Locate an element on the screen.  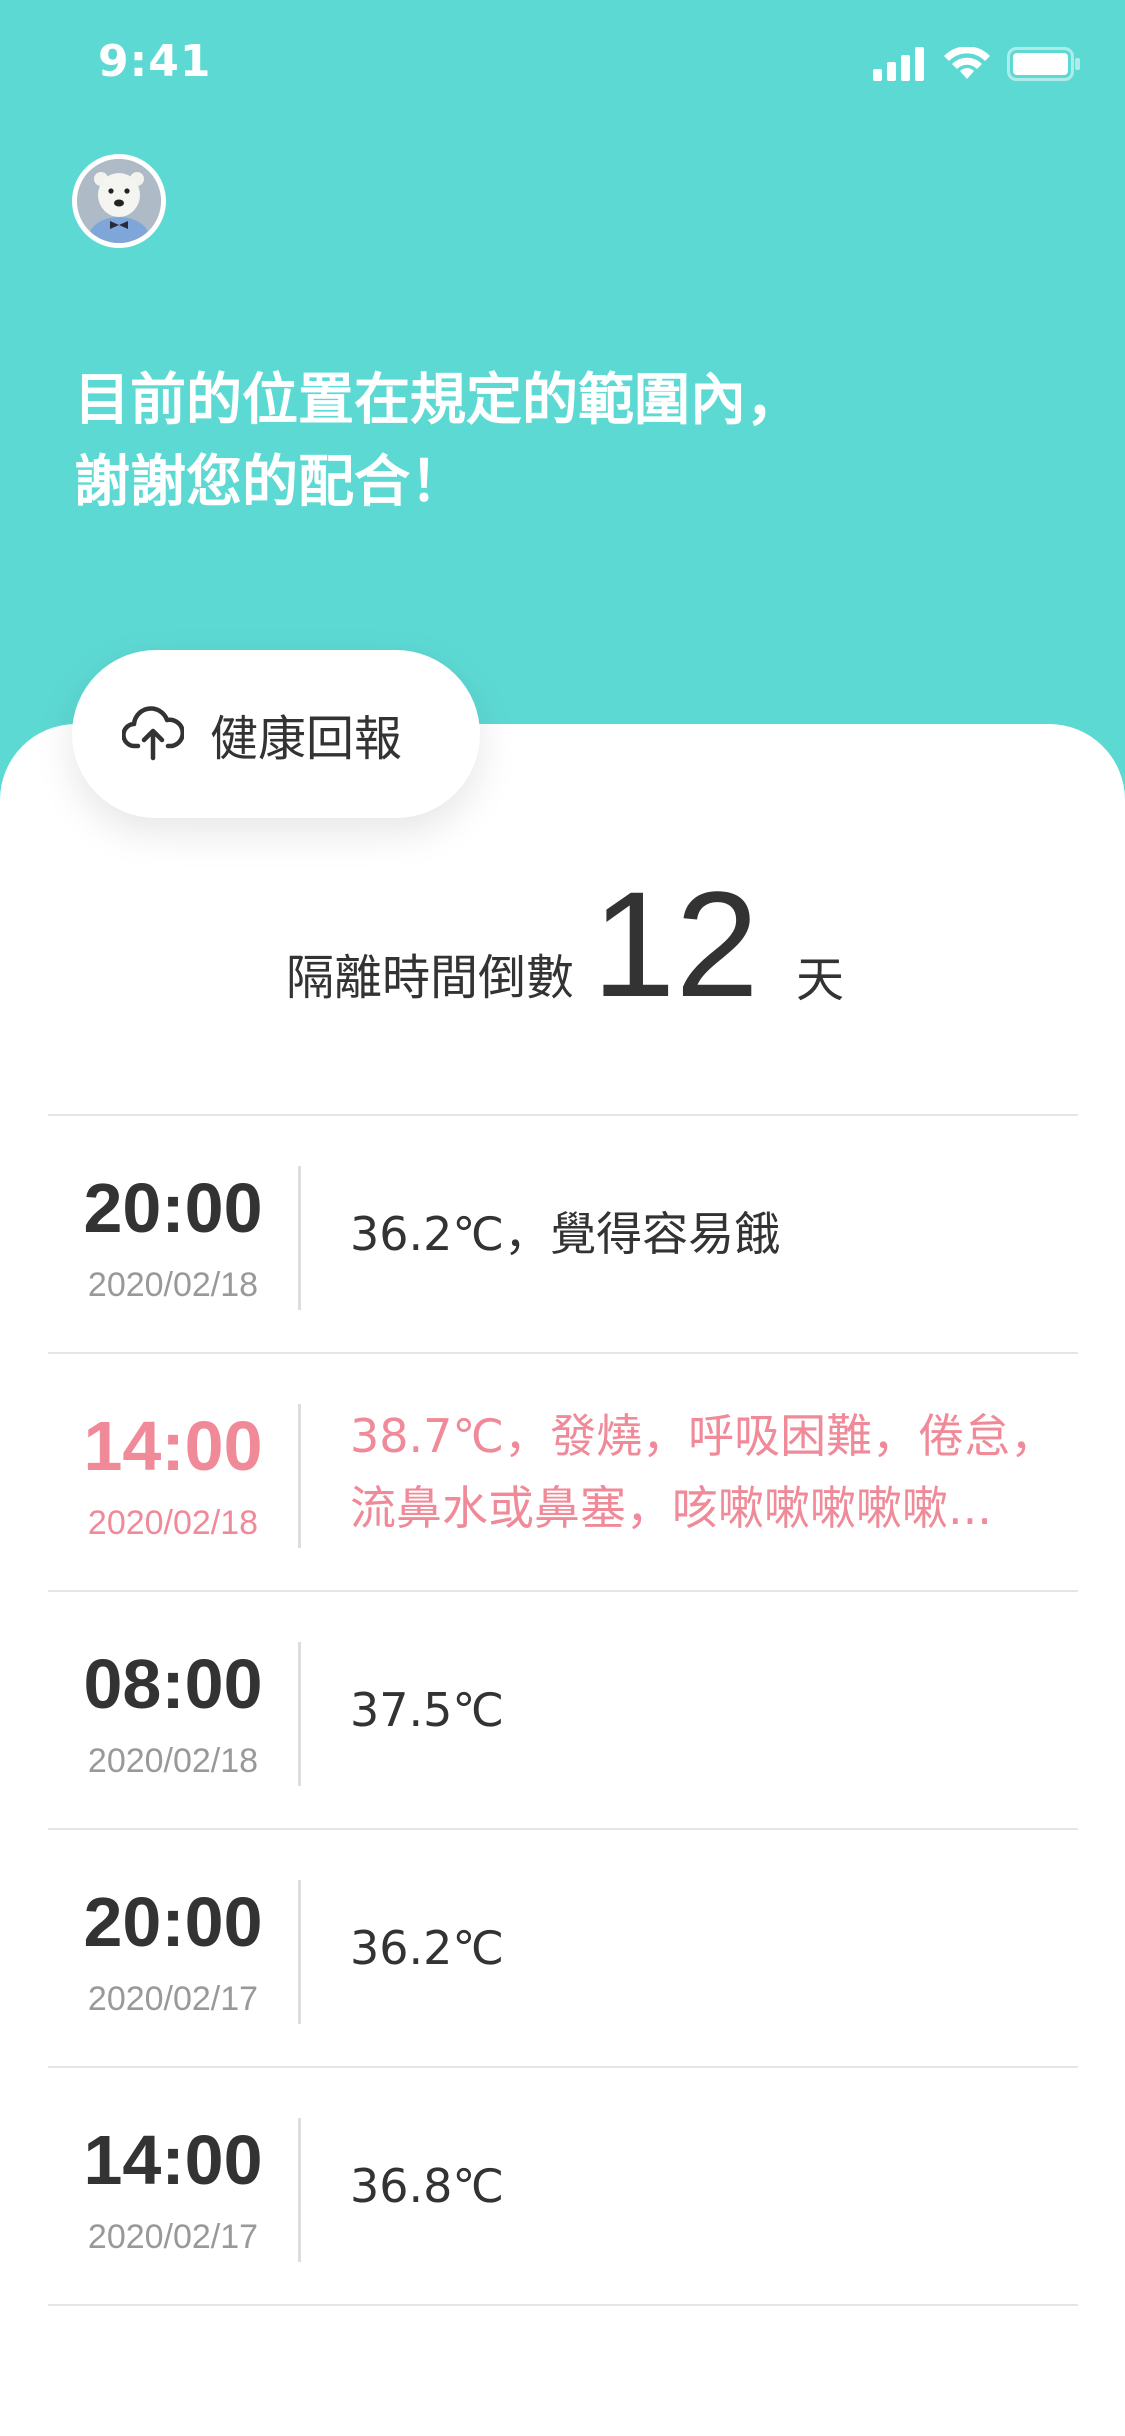
countdown-unit: 天 is located at coordinates (820, 980).